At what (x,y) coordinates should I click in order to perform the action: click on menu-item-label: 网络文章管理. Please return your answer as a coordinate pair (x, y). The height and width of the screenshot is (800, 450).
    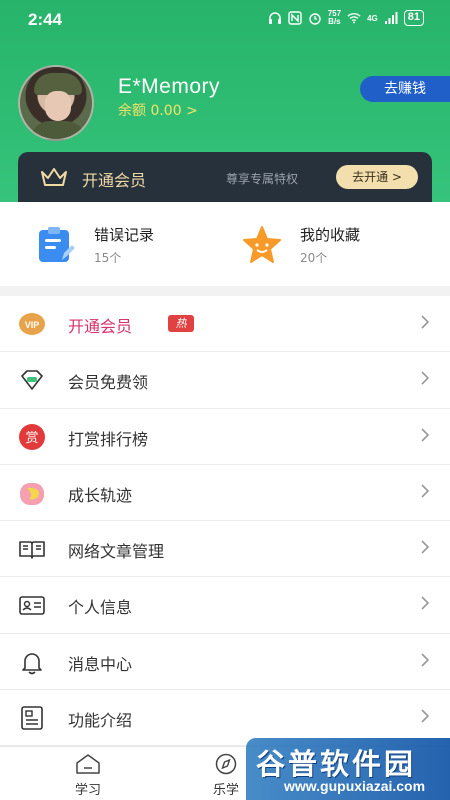
    Looking at the image, I should click on (116, 552).